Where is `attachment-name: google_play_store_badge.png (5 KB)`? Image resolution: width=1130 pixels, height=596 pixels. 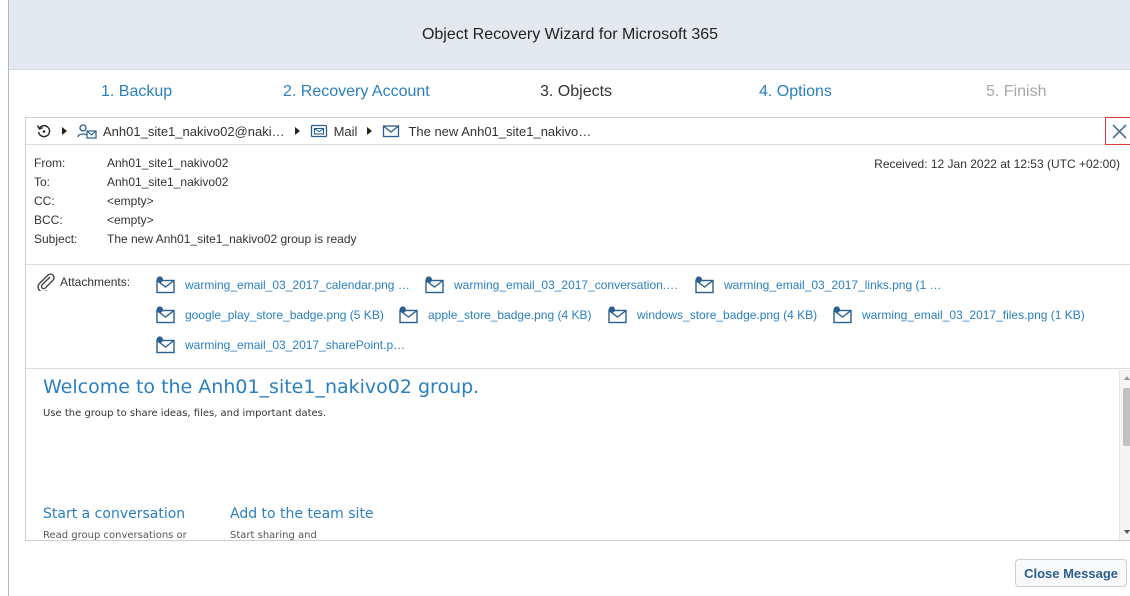
attachment-name: google_play_store_badge.png (5 KB) is located at coordinates (284, 315).